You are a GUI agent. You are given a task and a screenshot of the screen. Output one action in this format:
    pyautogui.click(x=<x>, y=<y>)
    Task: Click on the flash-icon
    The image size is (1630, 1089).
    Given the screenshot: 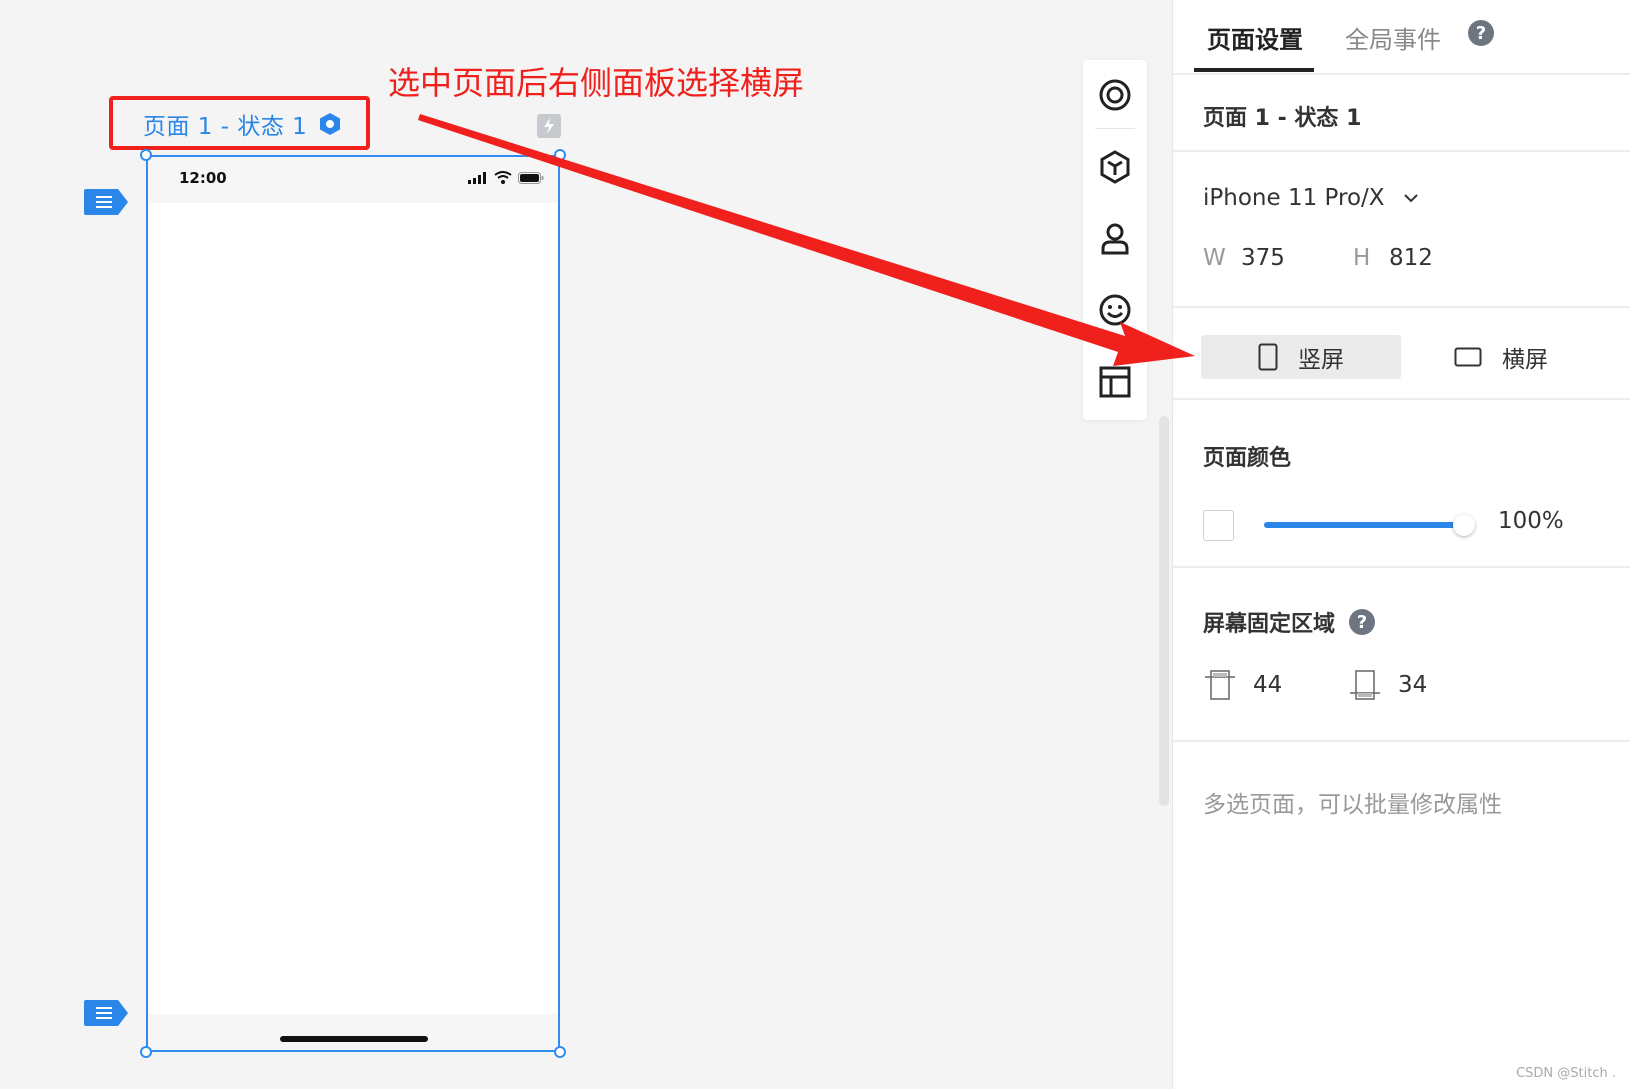 What is the action you would take?
    pyautogui.click(x=549, y=126)
    